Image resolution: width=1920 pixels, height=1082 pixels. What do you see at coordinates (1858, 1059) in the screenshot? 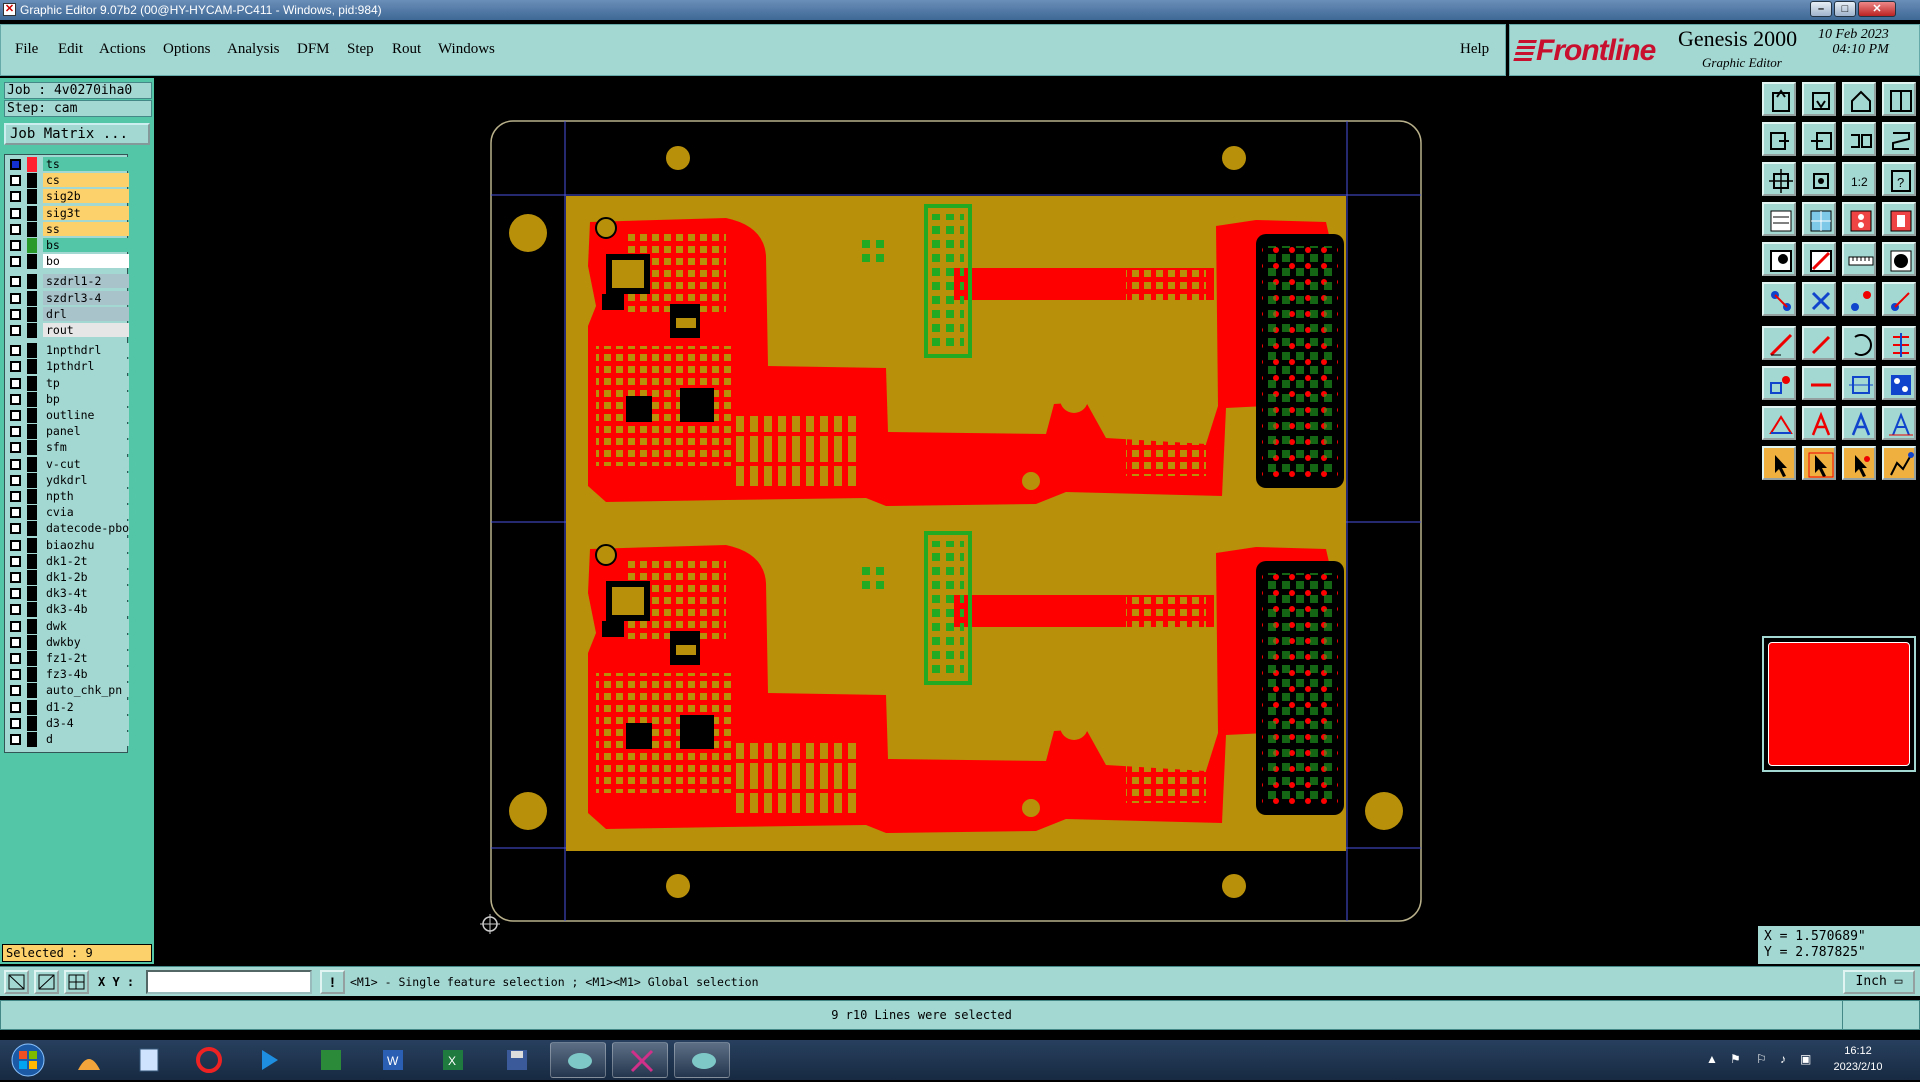
I see `taskbar-clock: 16:12 2023/2/10` at bounding box center [1858, 1059].